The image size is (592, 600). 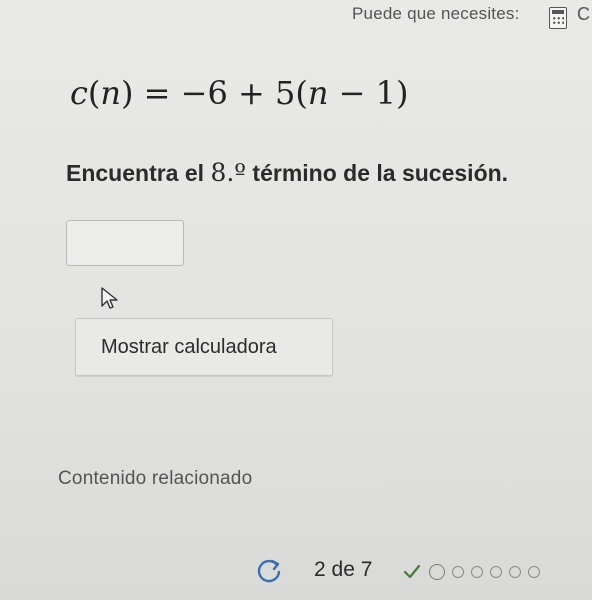 I want to click on calculator-icon, so click(x=558, y=18).